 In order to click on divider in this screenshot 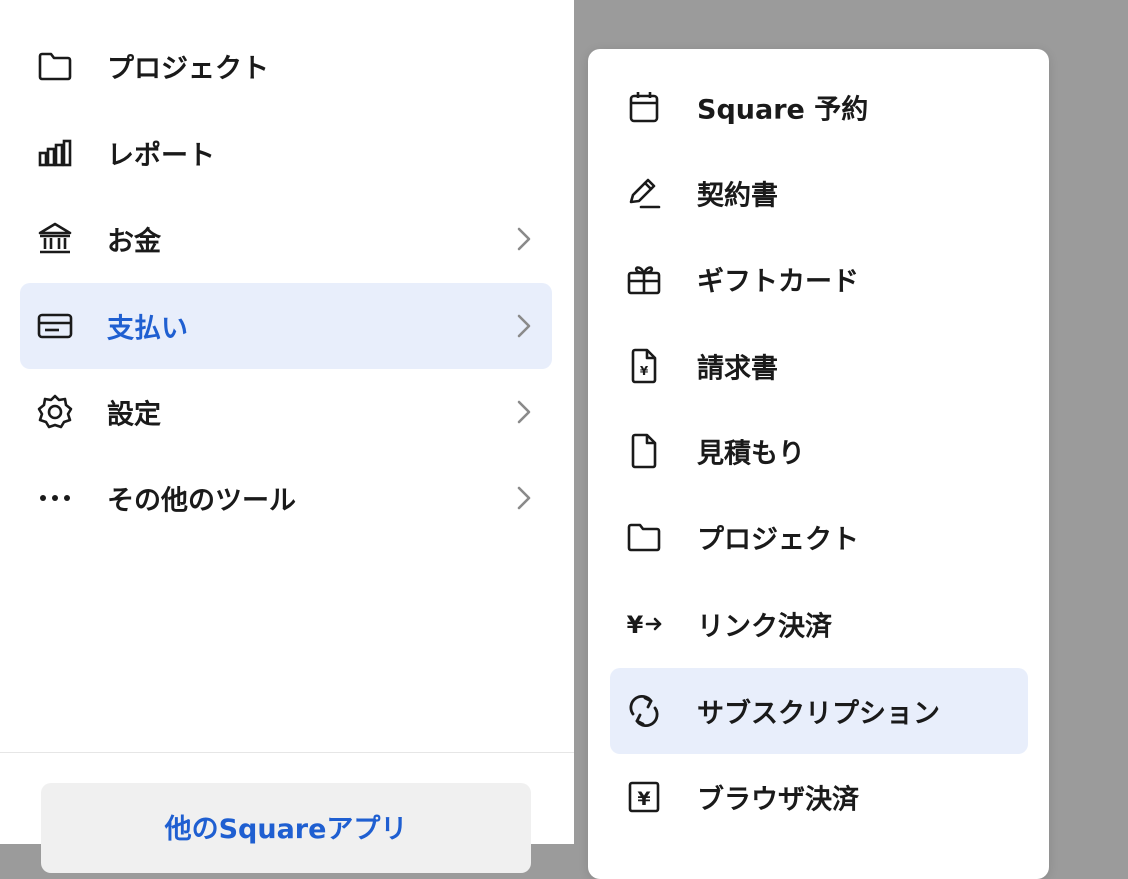, I will do `click(287, 752)`.